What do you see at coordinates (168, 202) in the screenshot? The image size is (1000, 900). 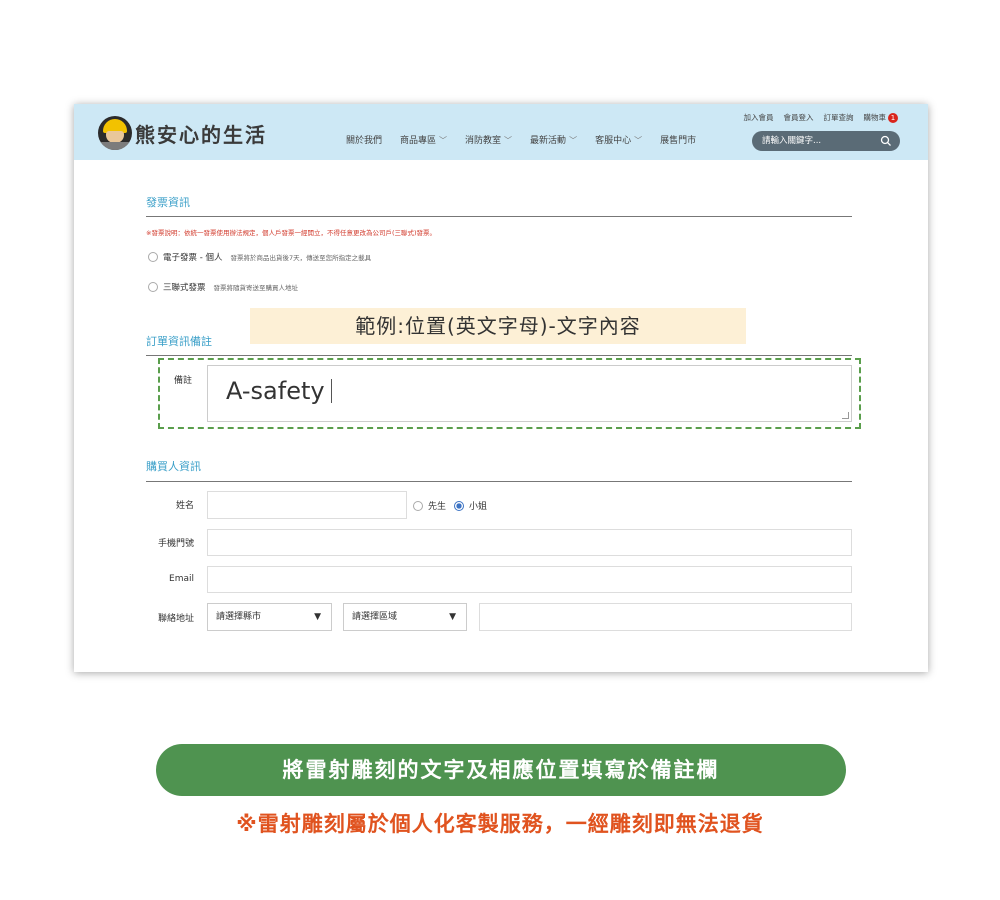 I see `invoice-section-title: 發票資訊` at bounding box center [168, 202].